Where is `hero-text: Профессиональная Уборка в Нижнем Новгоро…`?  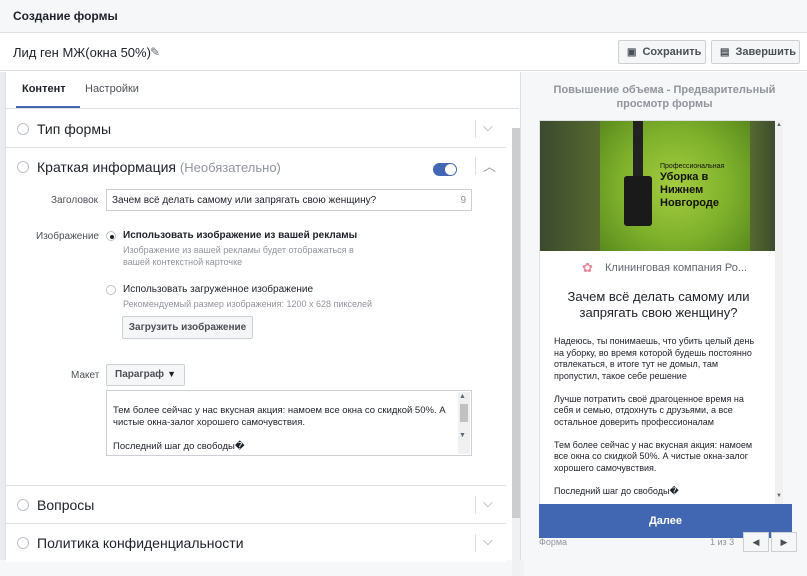 hero-text: Профессиональная Уборка в Нижнем Новгоро… is located at coordinates (692, 186).